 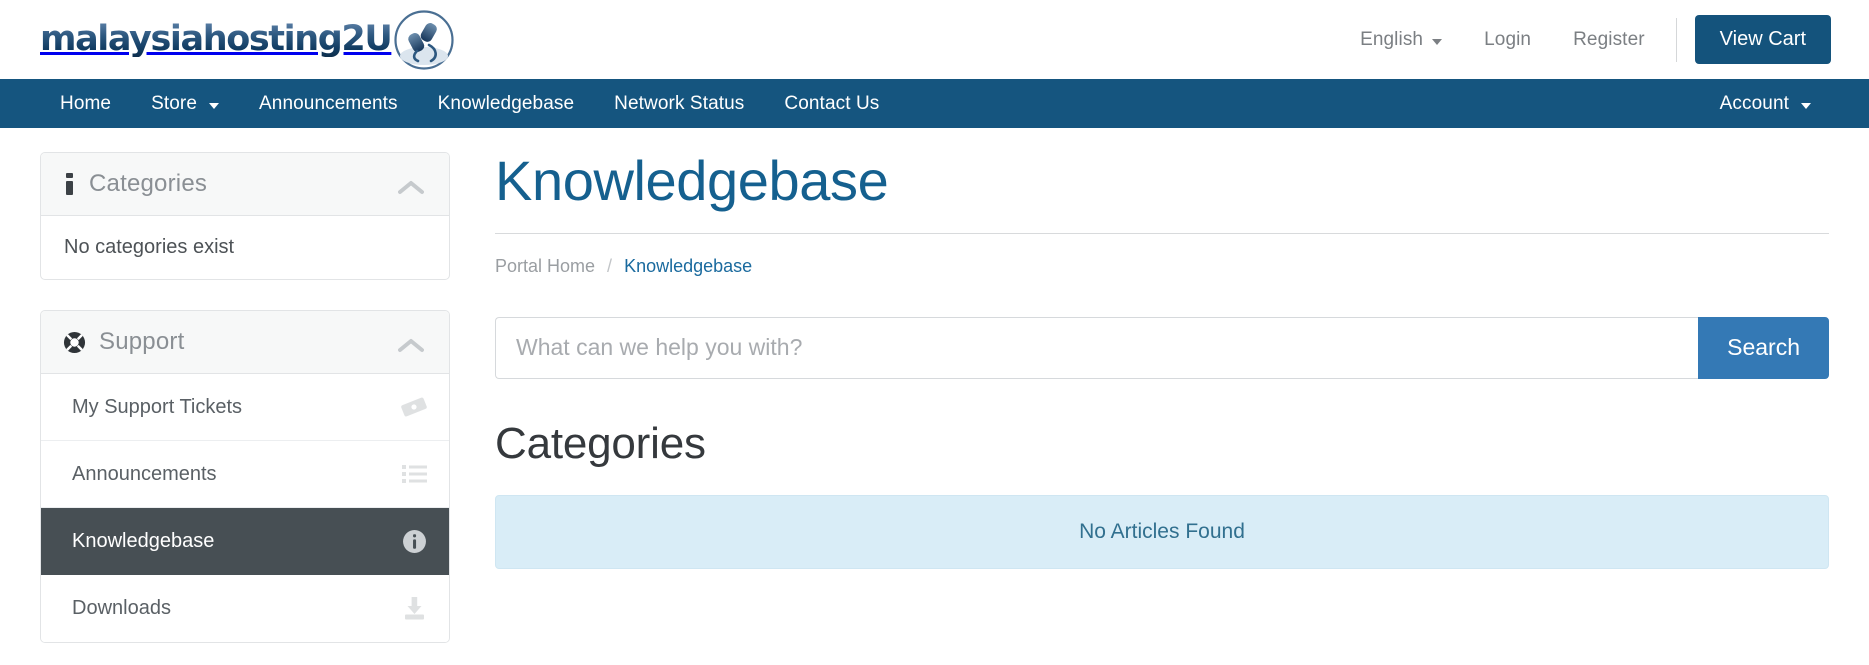 What do you see at coordinates (1162, 266) in the screenshot?
I see `breadcrumb: Portal Home / Knowledgebase` at bounding box center [1162, 266].